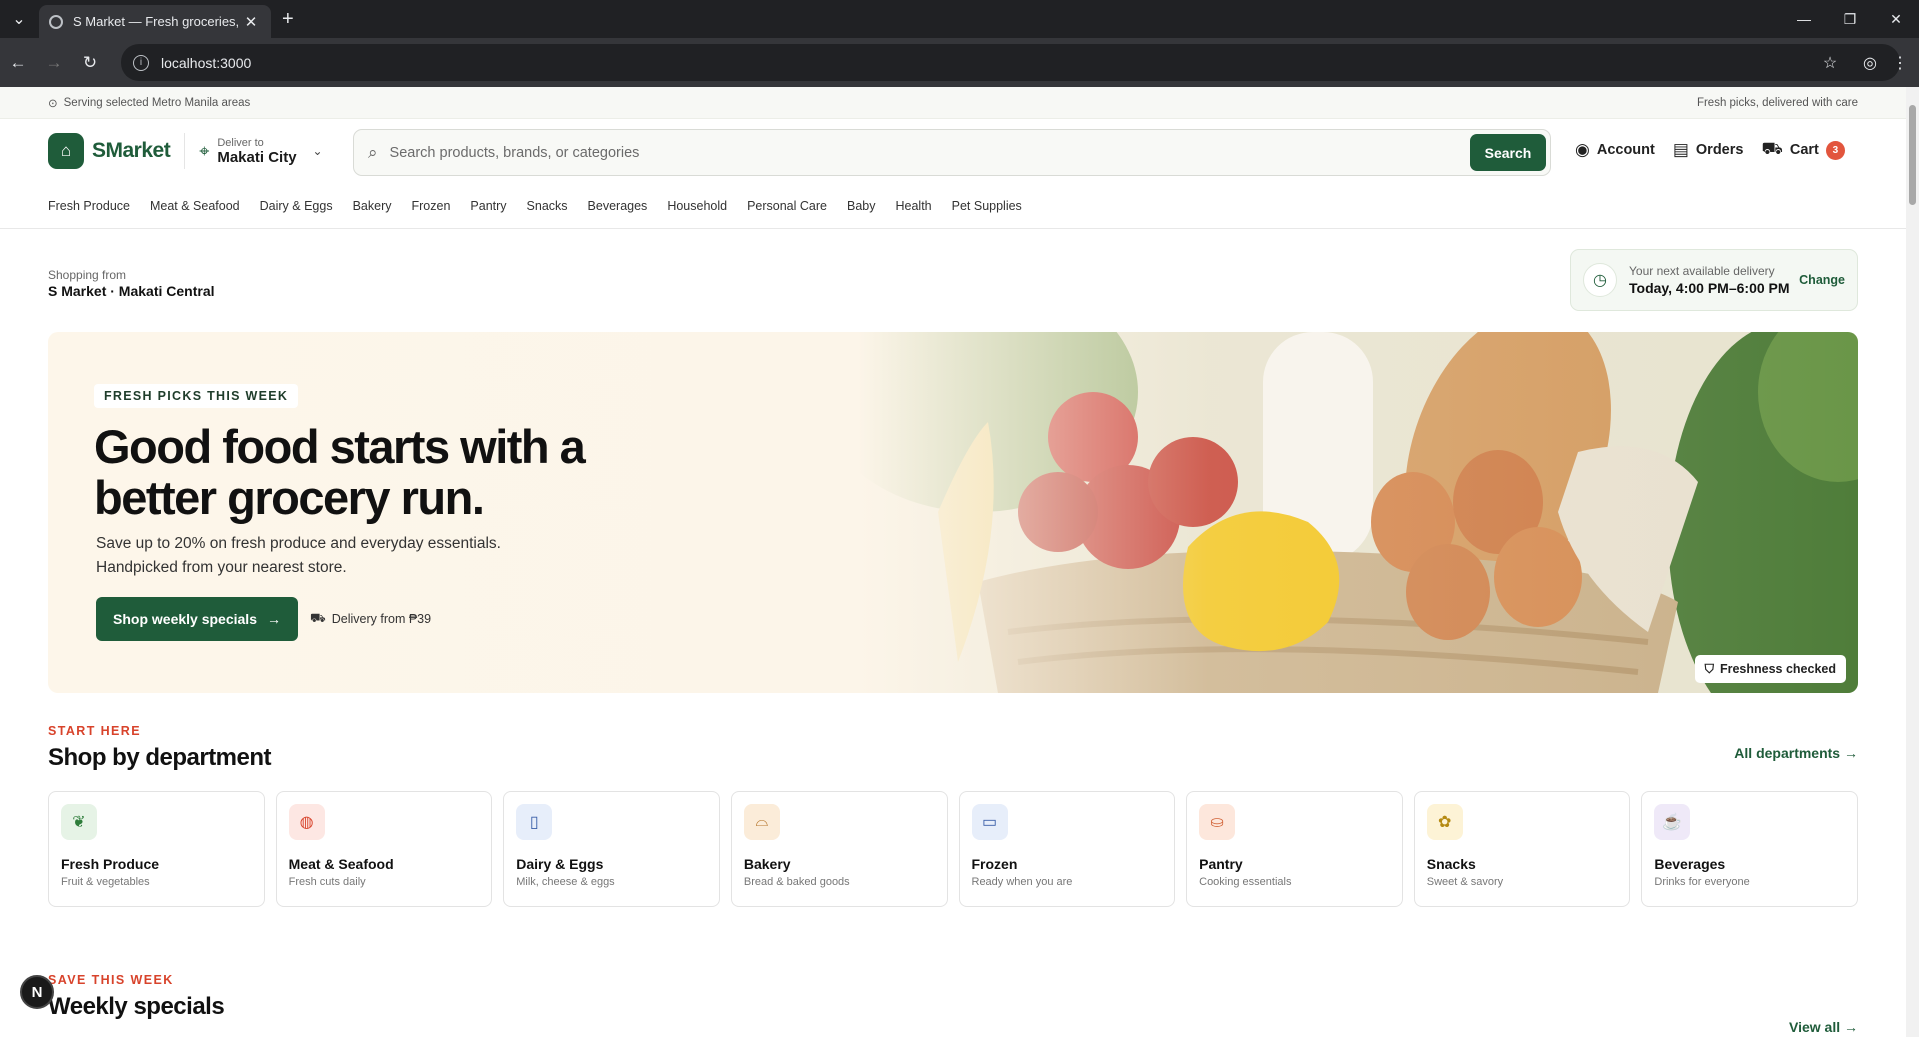 Image resolution: width=1919 pixels, height=1037 pixels. Describe the element at coordinates (913, 206) in the screenshot. I see `category-link: Health` at that location.